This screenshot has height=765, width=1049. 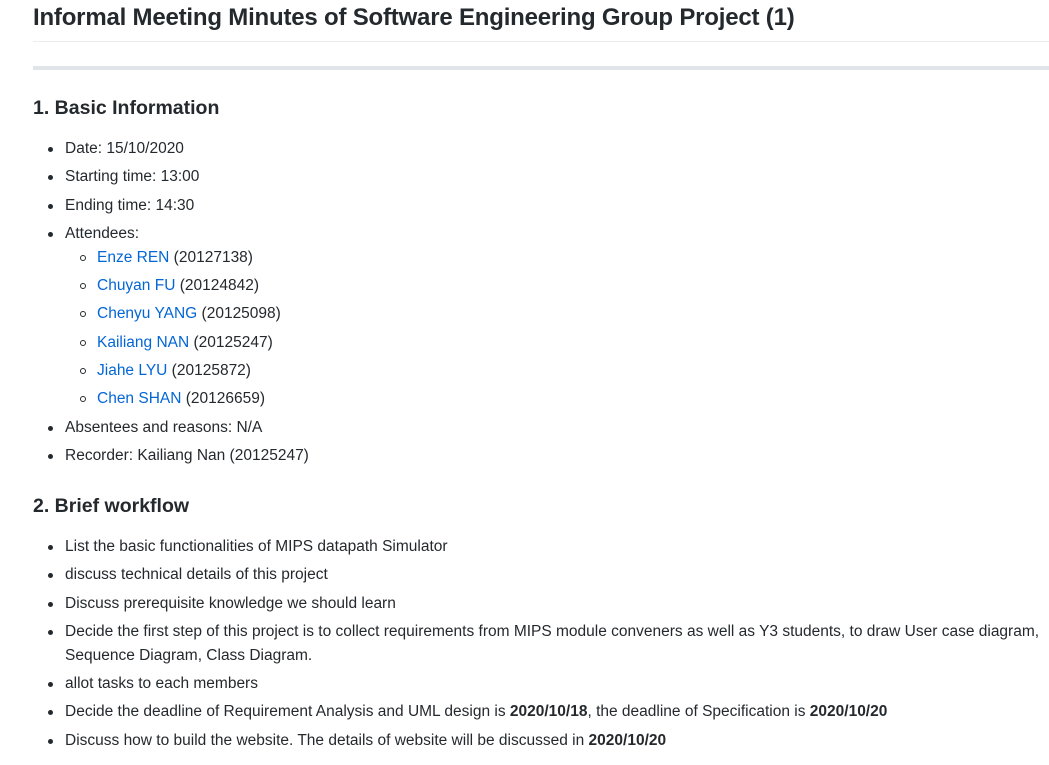 What do you see at coordinates (217, 286) in the screenshot?
I see `attendee-id: (20124842)` at bounding box center [217, 286].